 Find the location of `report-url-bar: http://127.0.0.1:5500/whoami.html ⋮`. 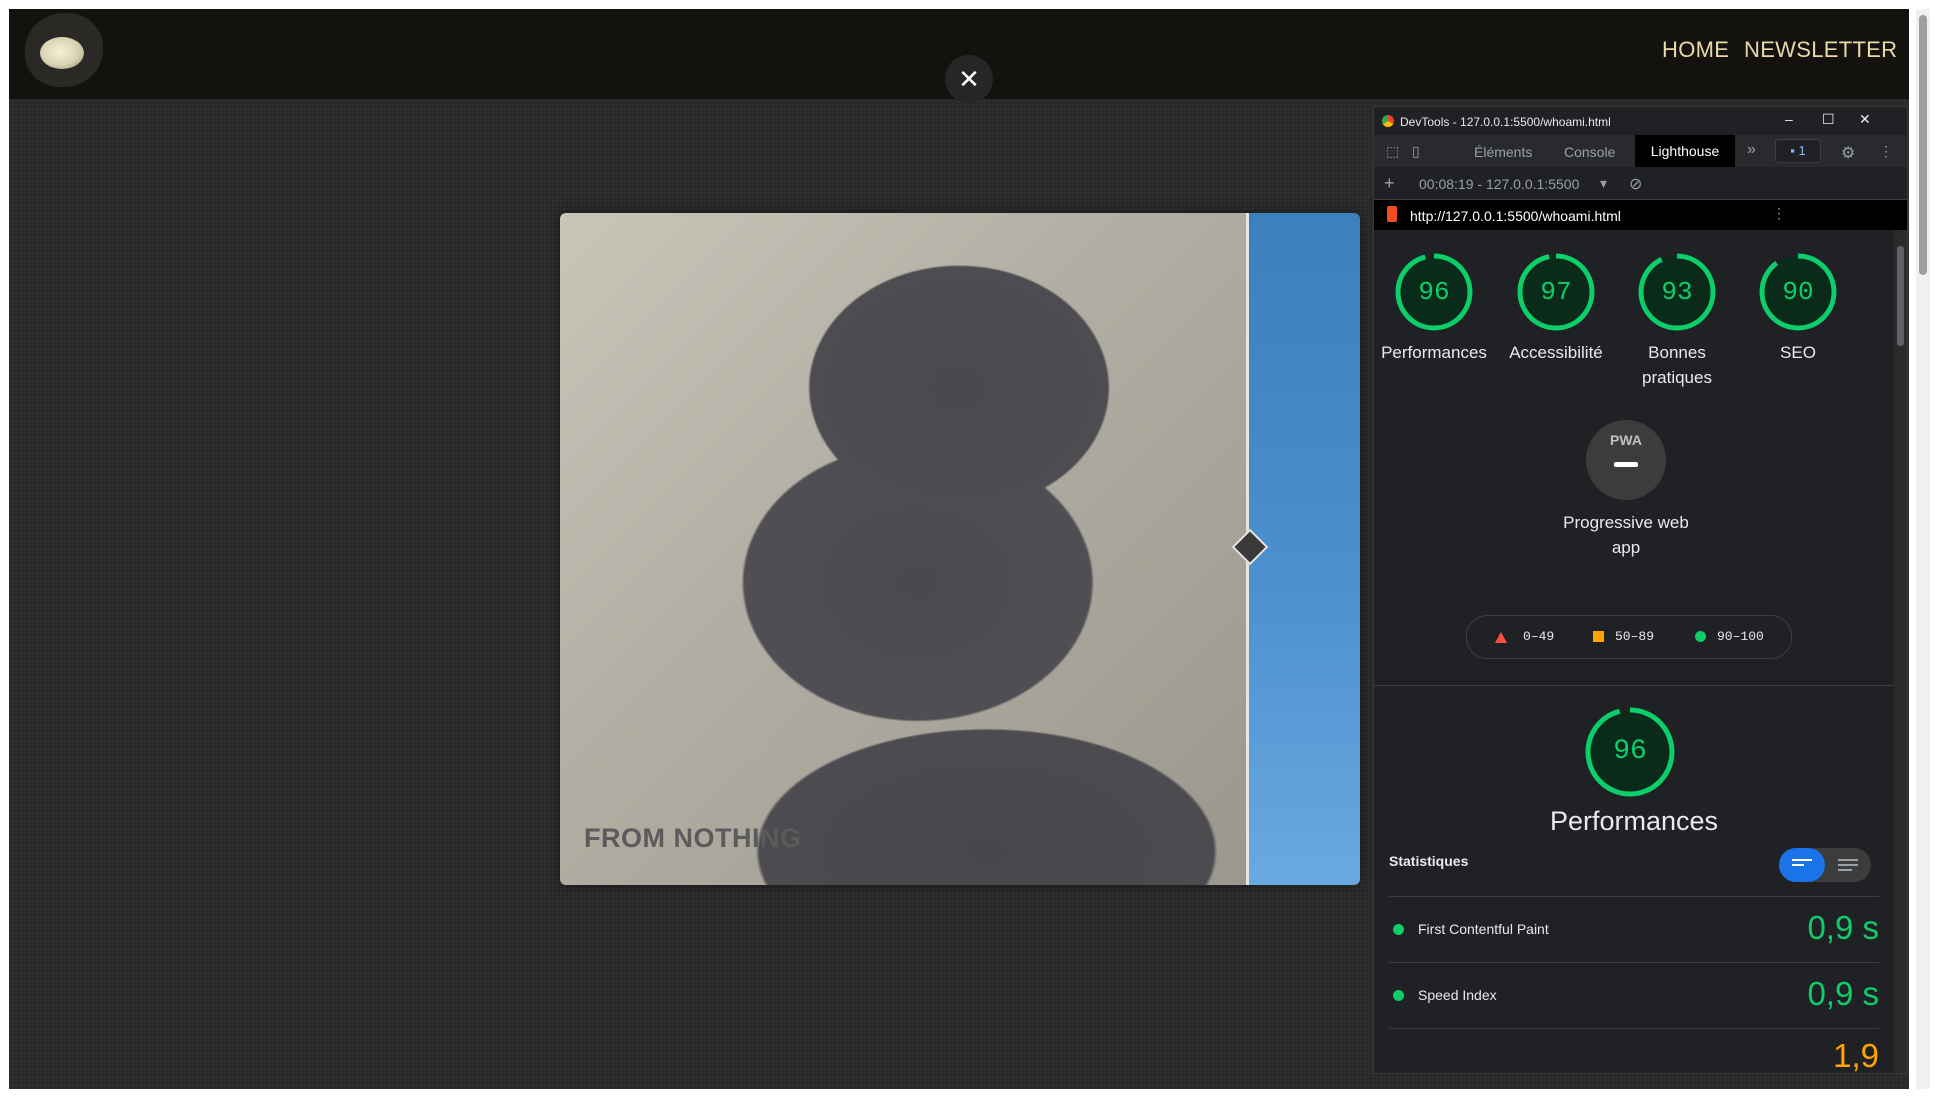

report-url-bar: http://127.0.0.1:5500/whoami.html ⋮ is located at coordinates (1640, 215).